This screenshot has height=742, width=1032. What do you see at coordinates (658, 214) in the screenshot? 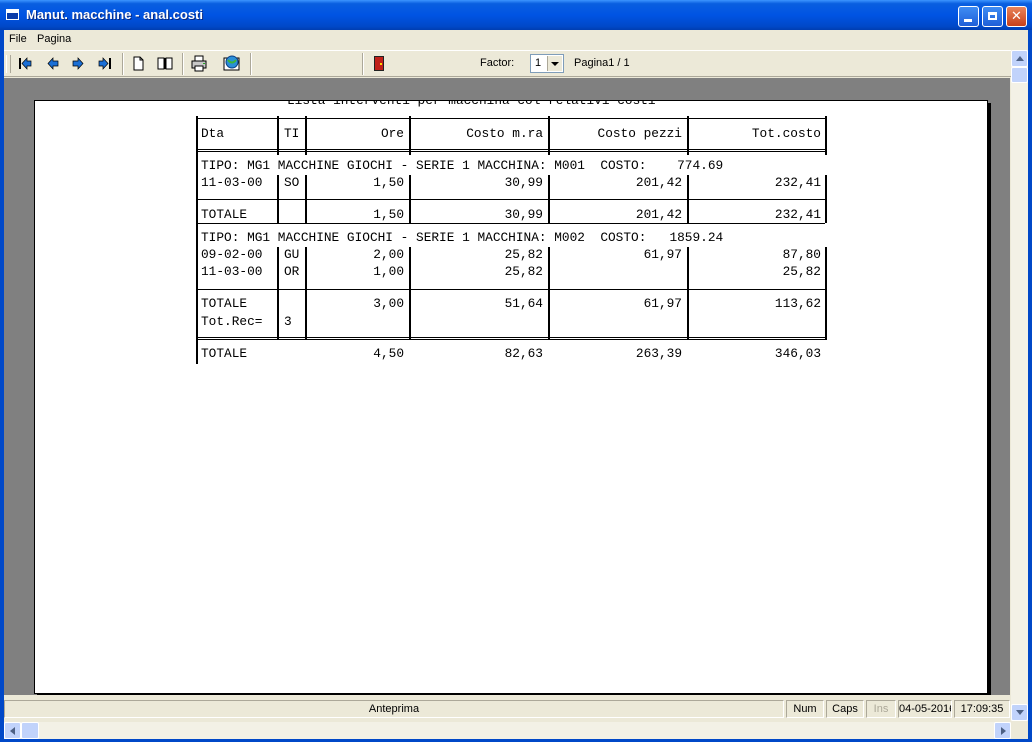
I see `total-costo-pezzi: 201,42` at bounding box center [658, 214].